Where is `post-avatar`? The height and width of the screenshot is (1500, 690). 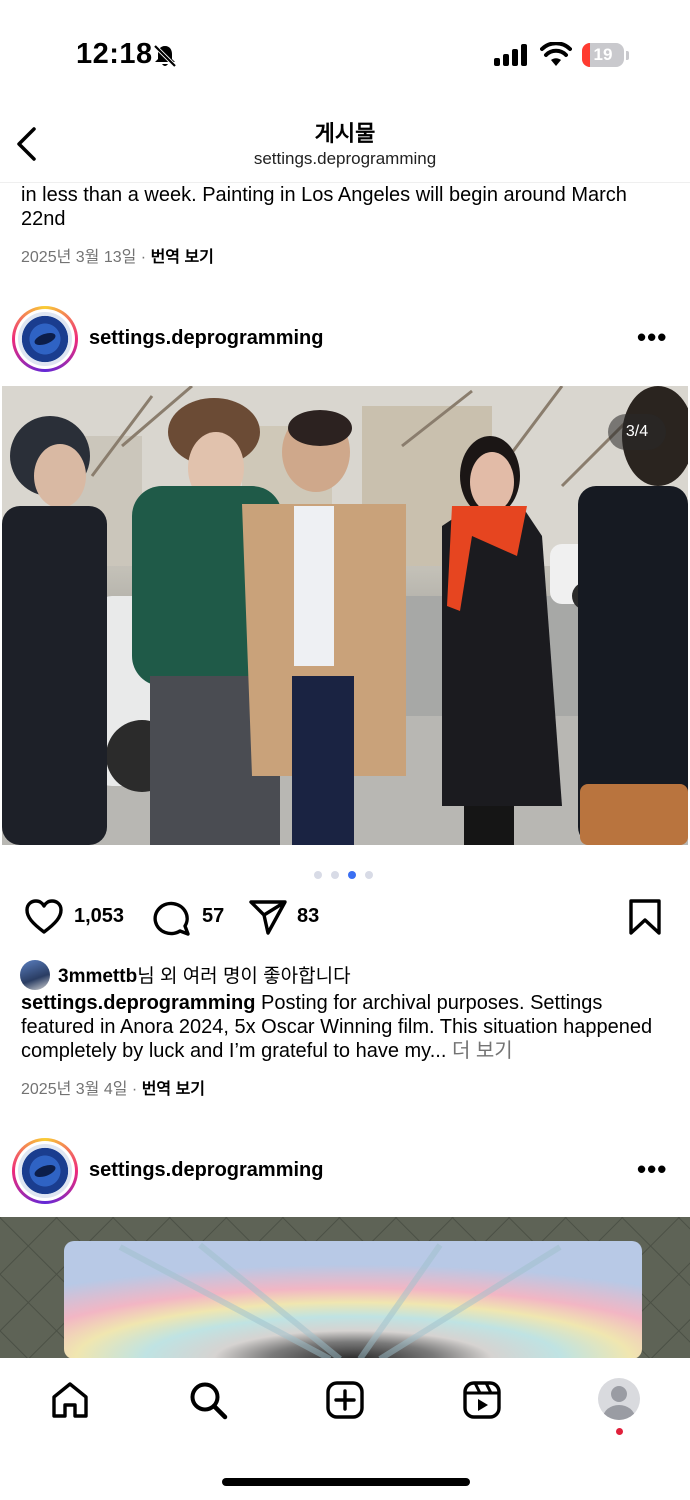
post-avatar is located at coordinates (45, 339).